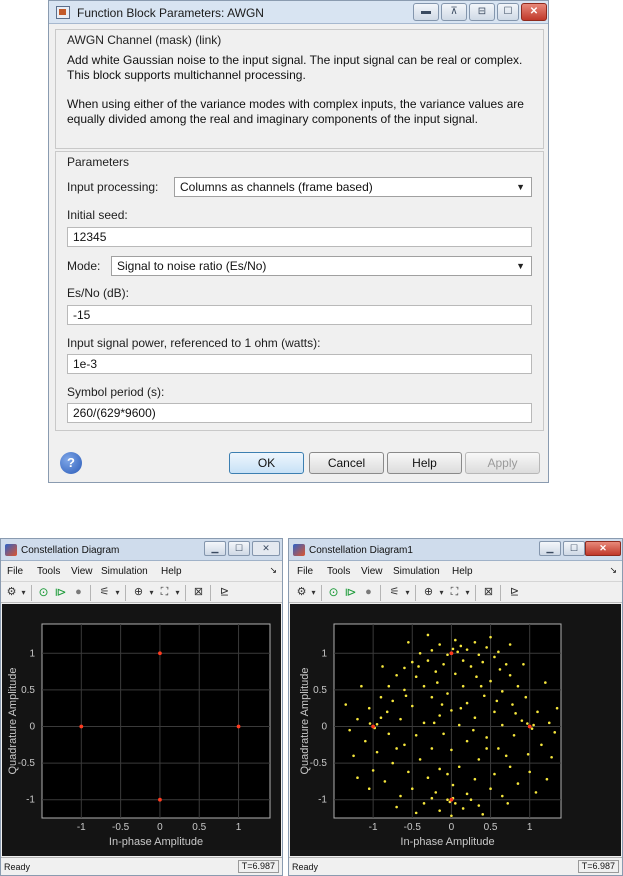 Image resolution: width=623 pixels, height=876 pixels. I want to click on cancel-button: Cancel, so click(346, 463).